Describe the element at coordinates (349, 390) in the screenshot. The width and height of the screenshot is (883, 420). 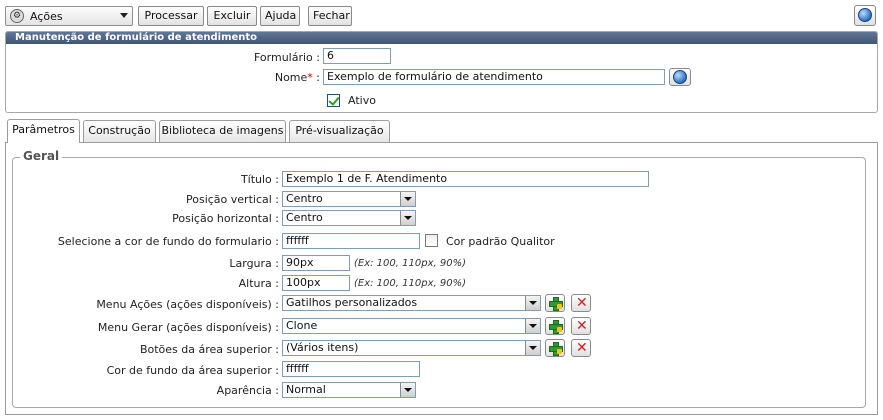
I see `aparencia-select: Normal` at that location.